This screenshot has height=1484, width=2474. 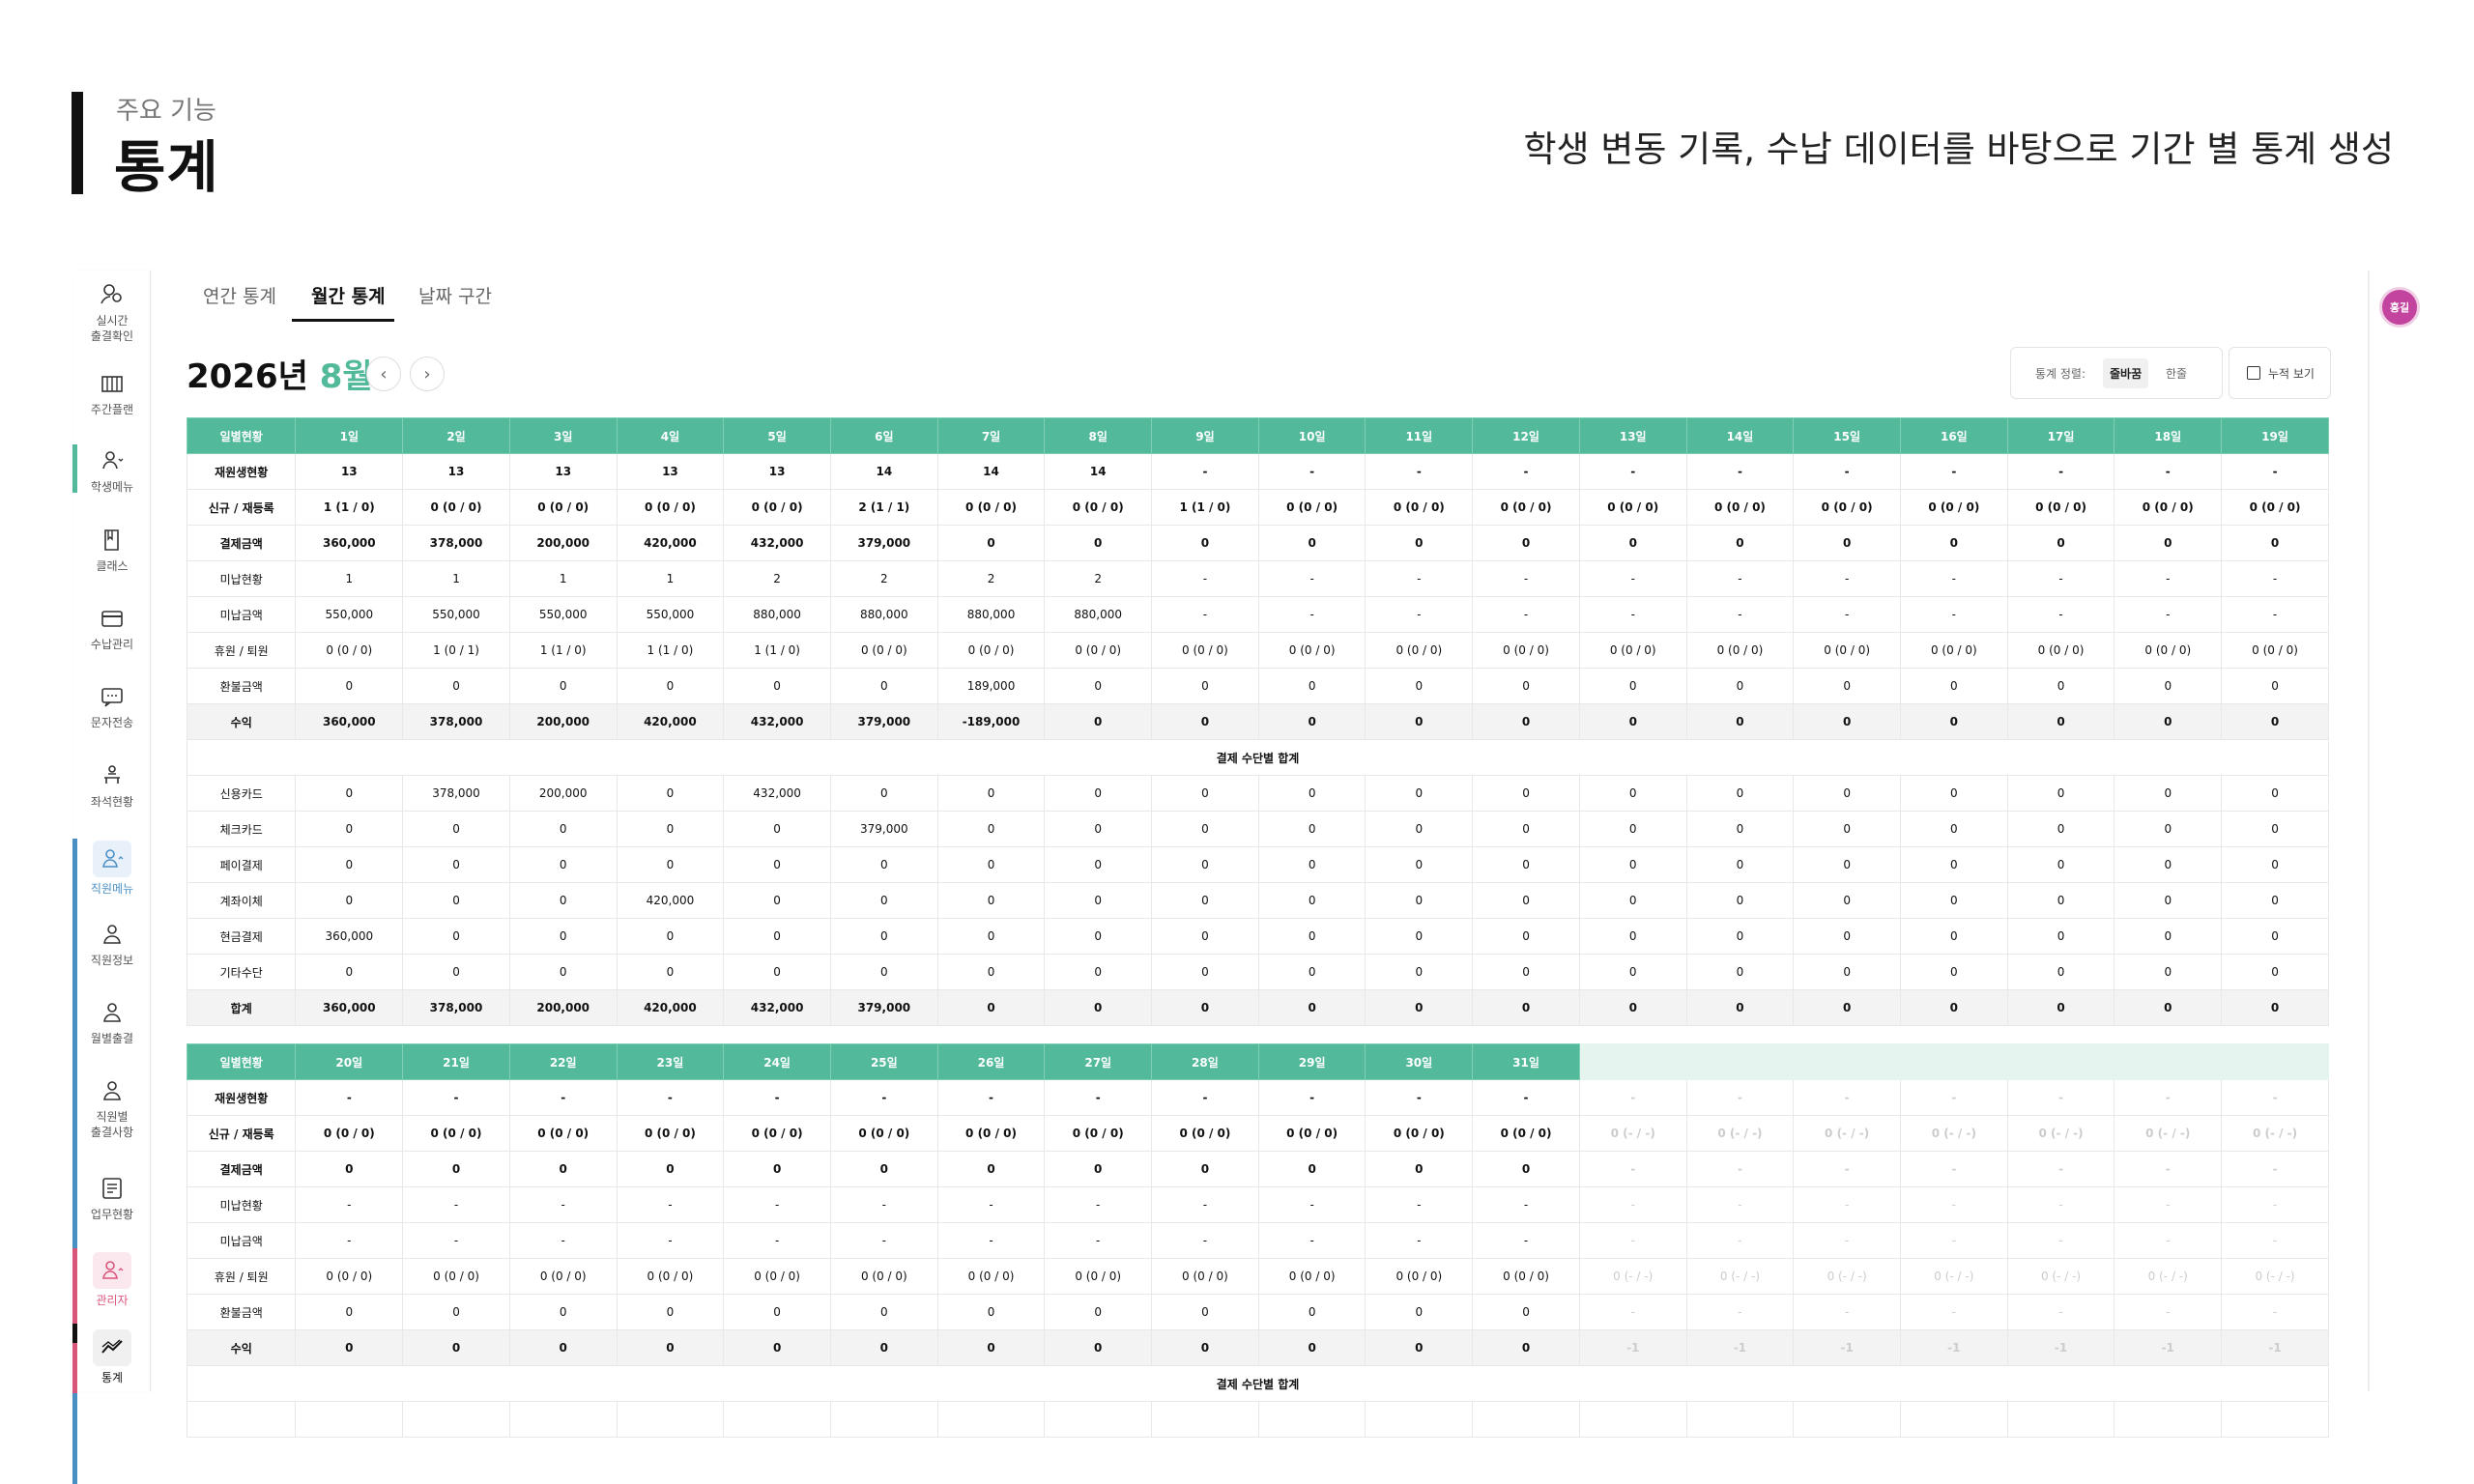 What do you see at coordinates (112, 295) in the screenshot?
I see `attendance-icon` at bounding box center [112, 295].